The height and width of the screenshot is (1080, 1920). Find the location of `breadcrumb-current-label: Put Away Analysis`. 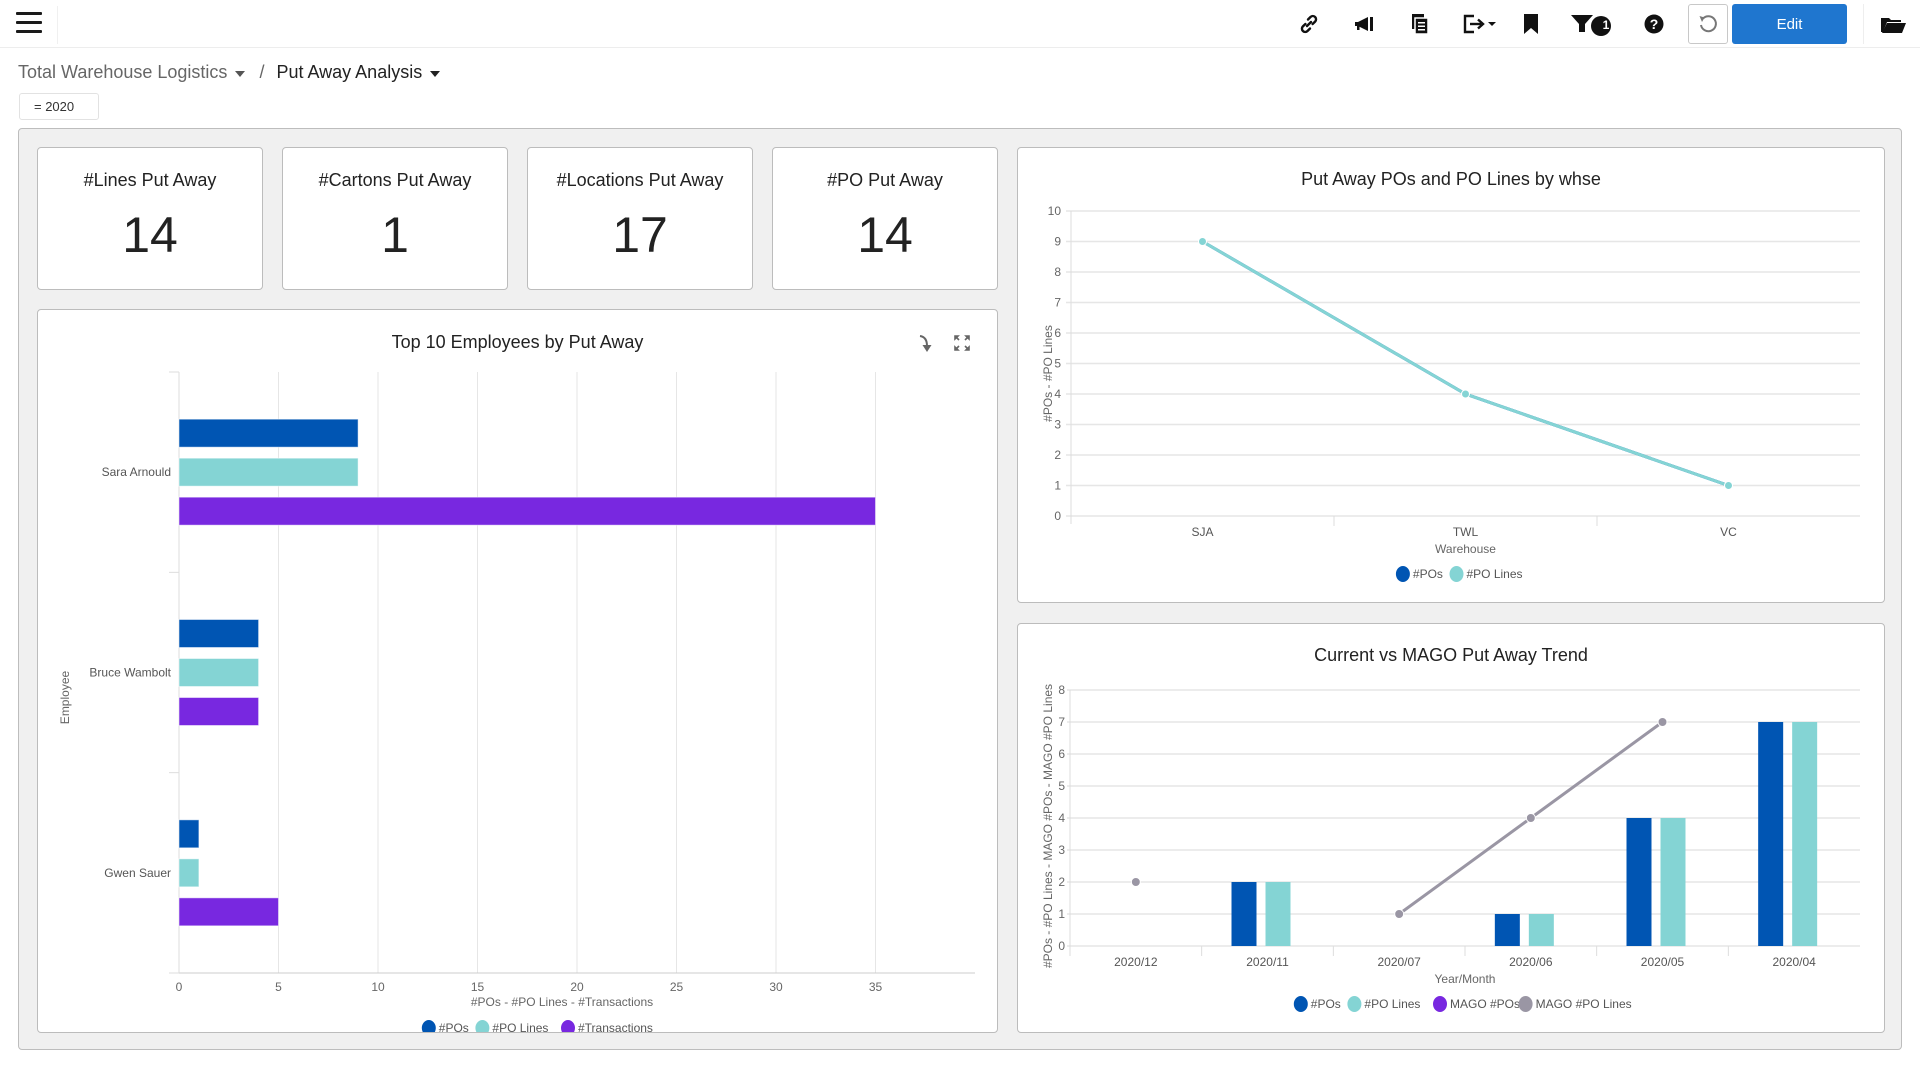

breadcrumb-current-label: Put Away Analysis is located at coordinates (349, 72).